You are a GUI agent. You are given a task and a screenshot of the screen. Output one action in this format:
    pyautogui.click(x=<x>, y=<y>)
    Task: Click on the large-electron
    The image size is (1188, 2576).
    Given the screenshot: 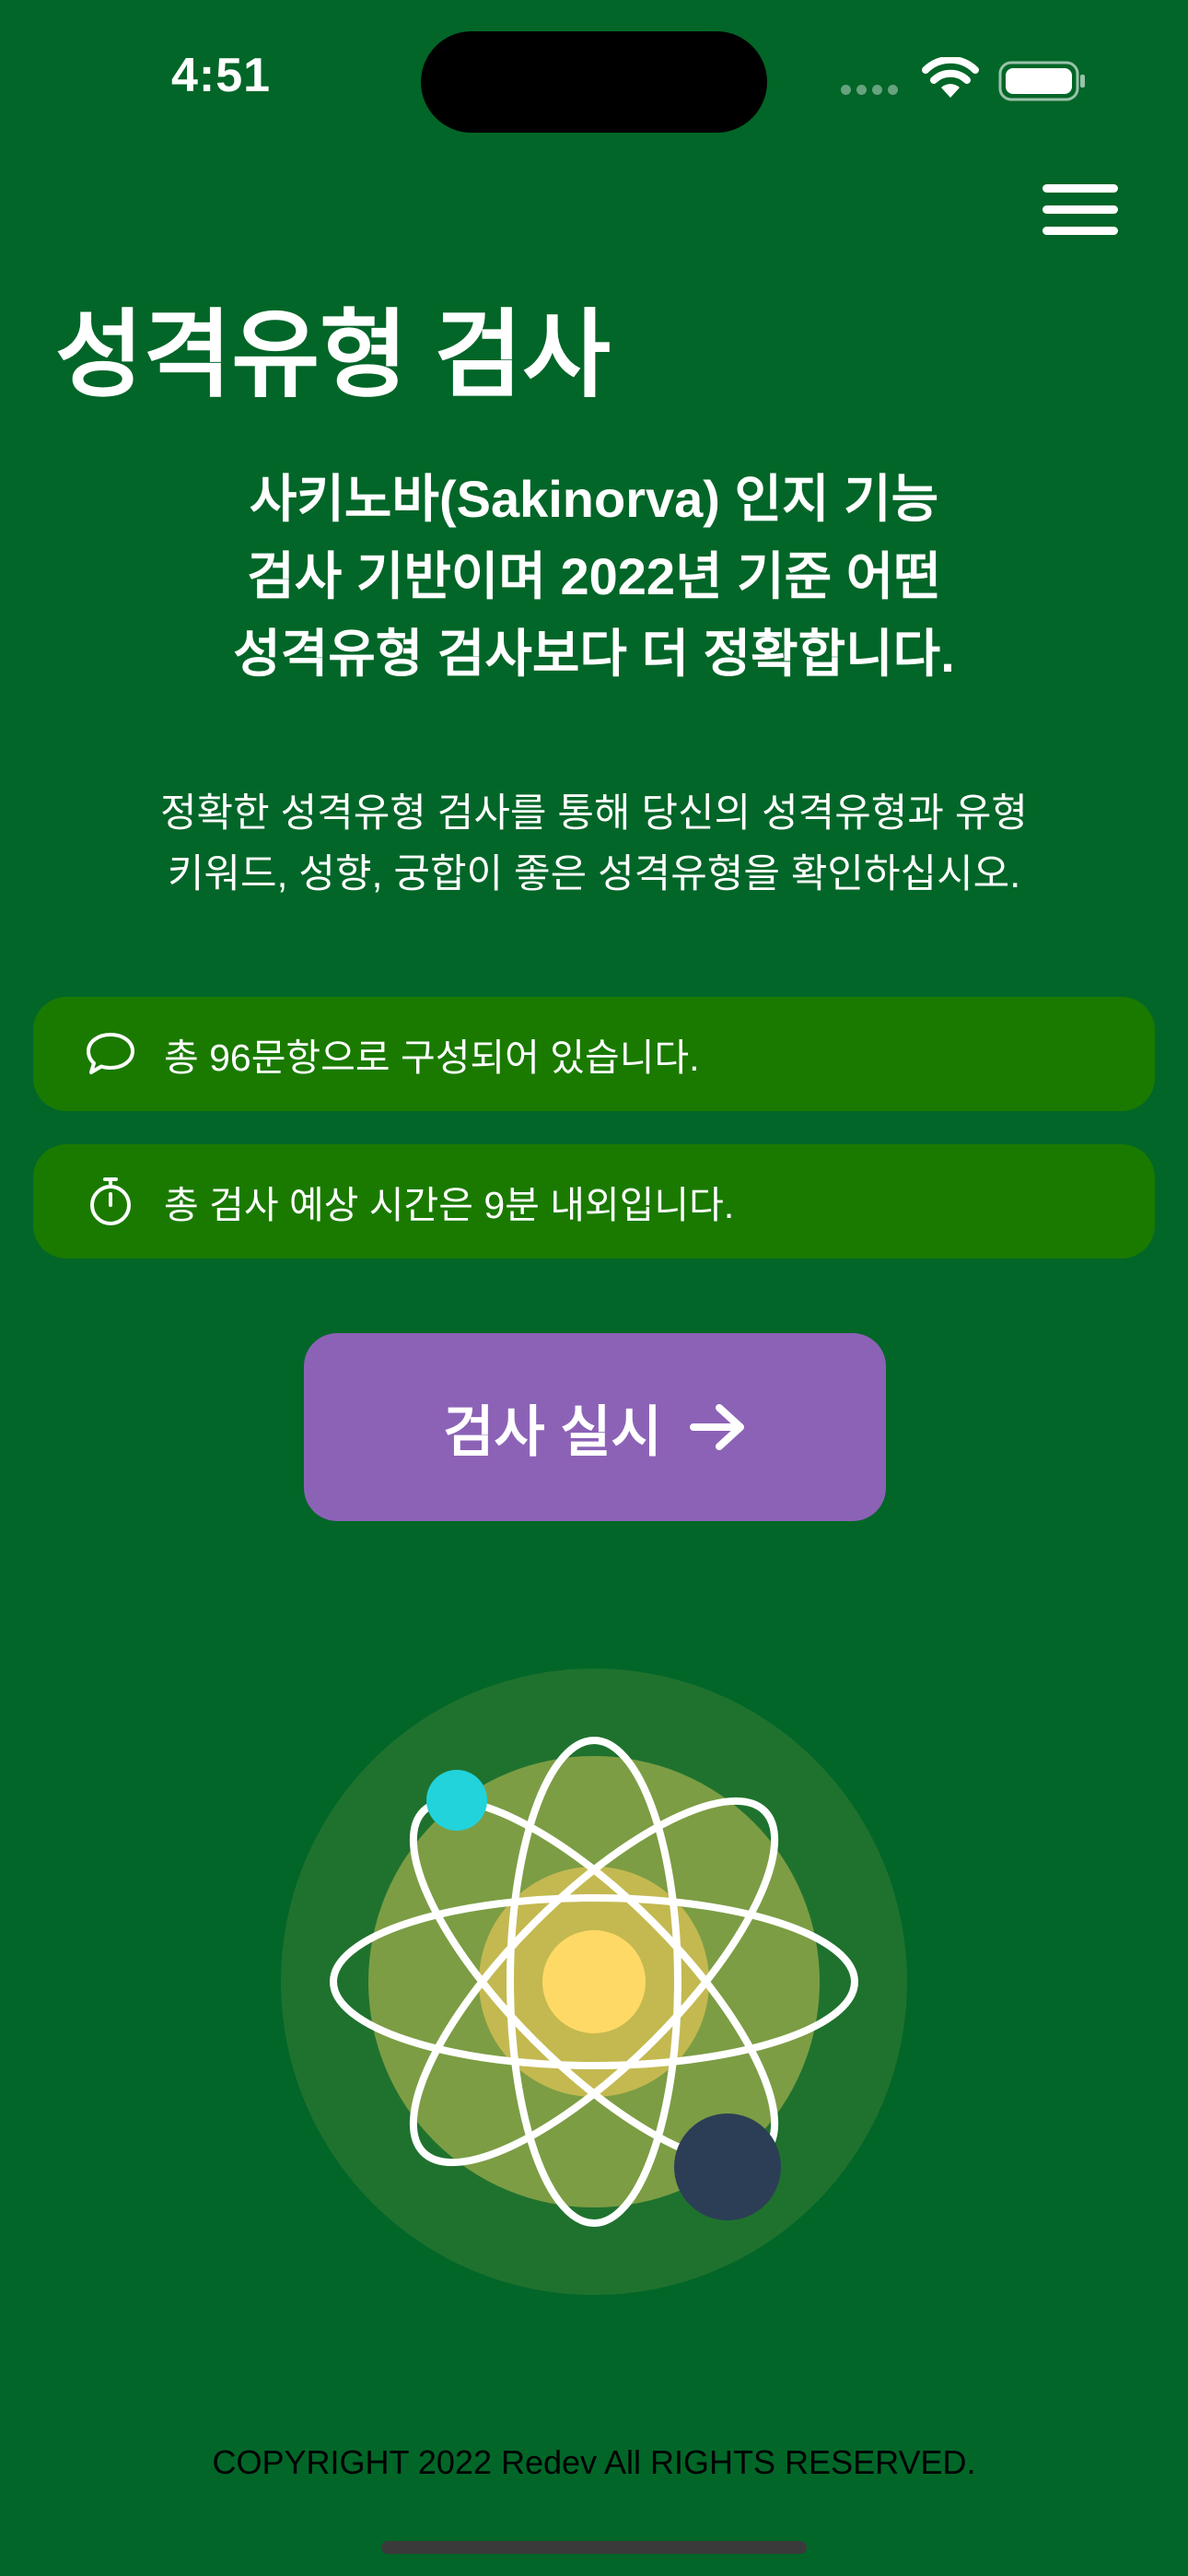 What is the action you would take?
    pyautogui.click(x=727, y=2166)
    